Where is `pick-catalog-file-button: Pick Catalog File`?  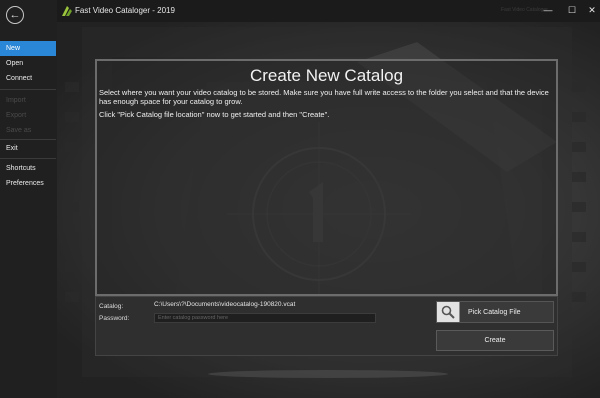
pick-catalog-file-button: Pick Catalog File is located at coordinates (495, 312).